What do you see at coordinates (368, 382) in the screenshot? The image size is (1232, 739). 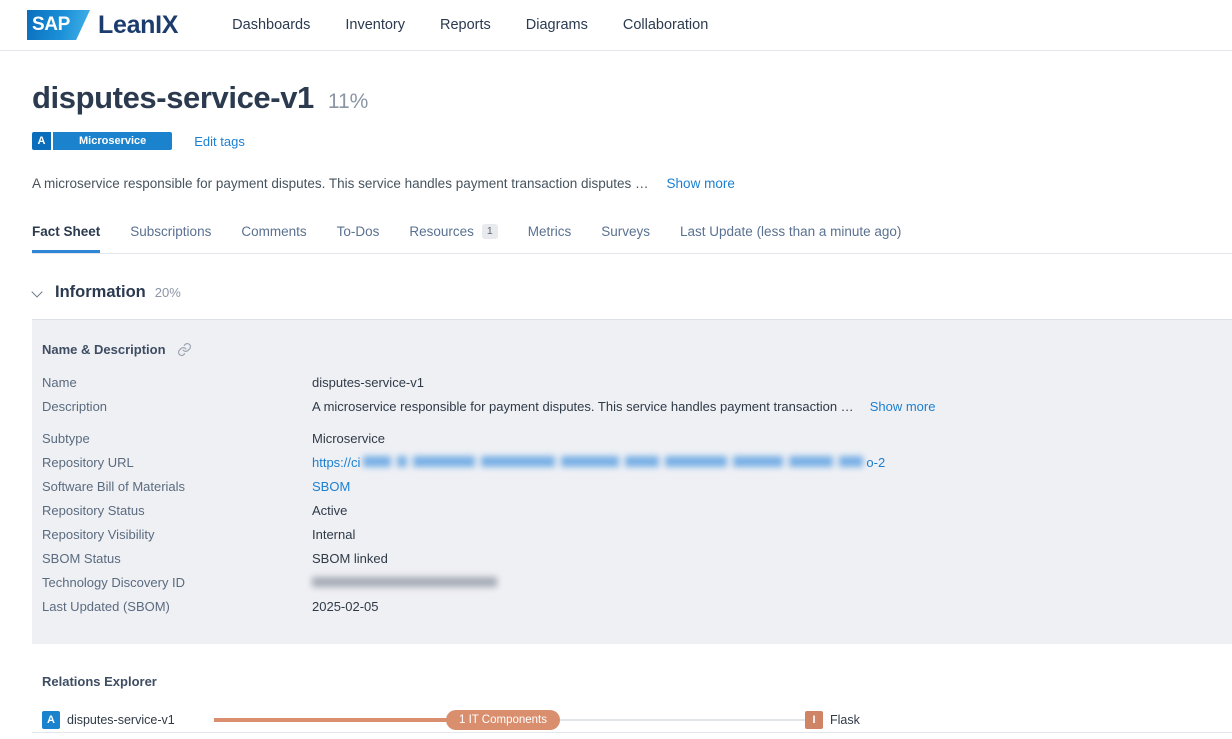 I see `field-value: disputes-service-v1` at bounding box center [368, 382].